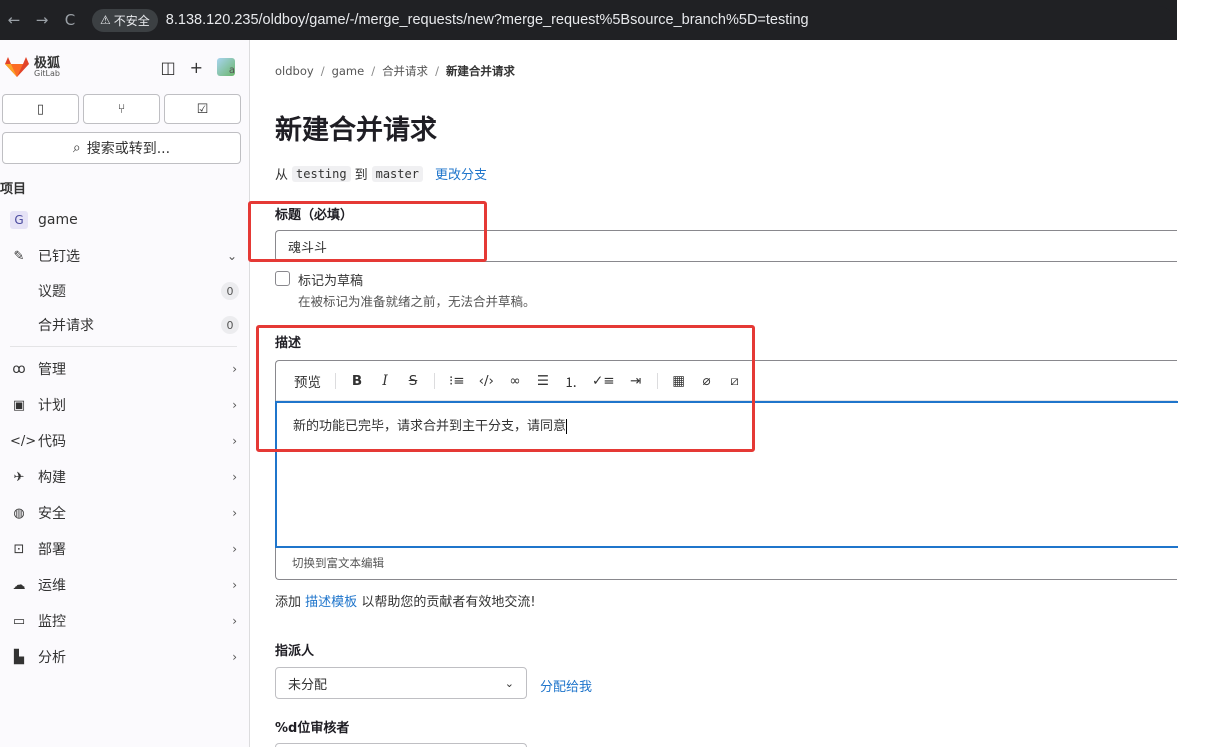  Describe the element at coordinates (571, 381) in the screenshot. I see `numbered-list-icon: ⒈` at that location.